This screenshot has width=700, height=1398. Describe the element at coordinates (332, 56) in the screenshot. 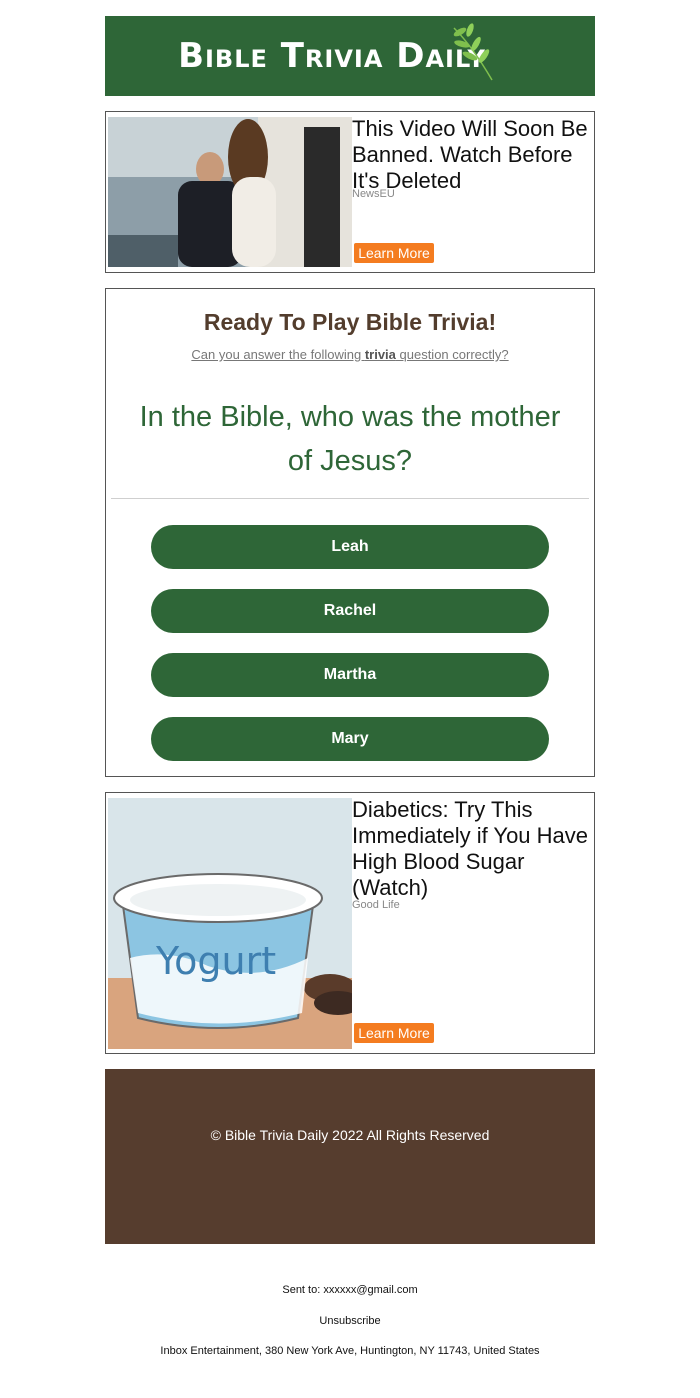

I see `brand-title: Bible Trivia Daily` at that location.